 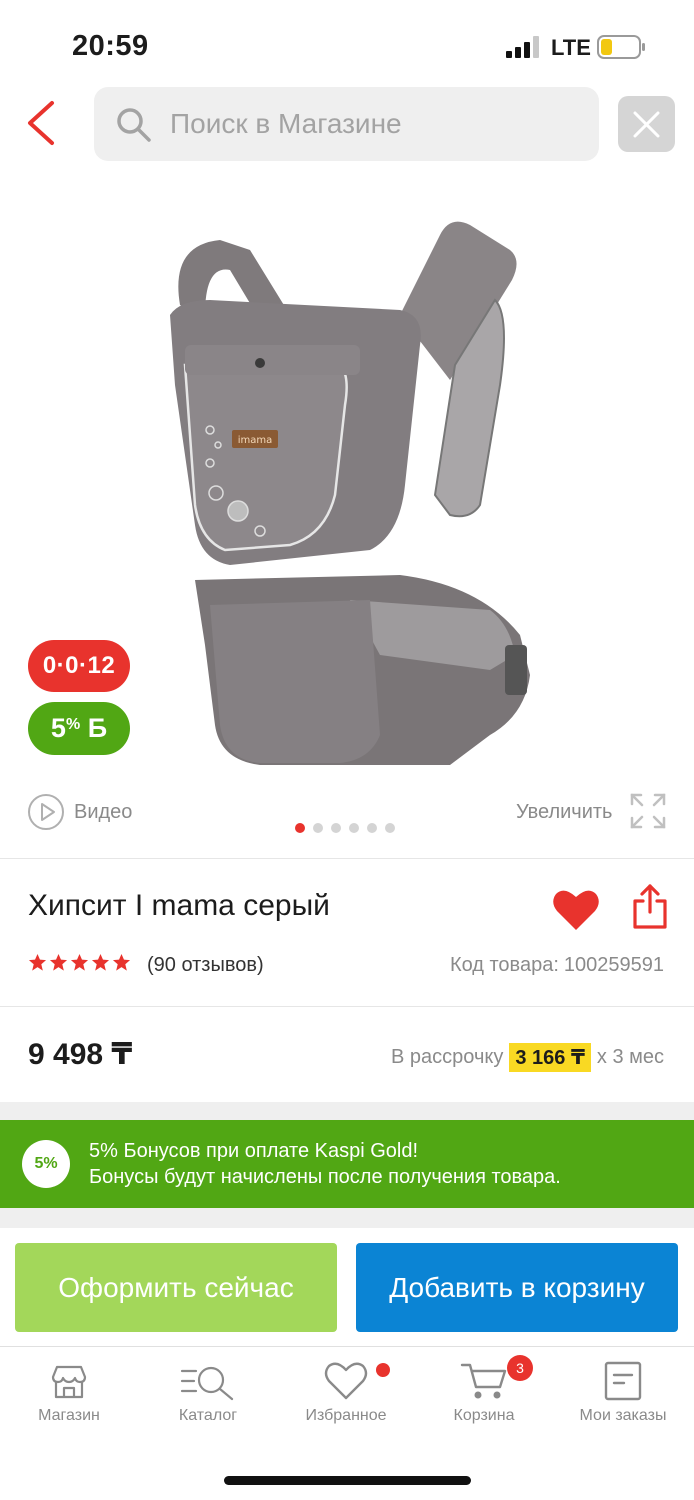 What do you see at coordinates (447, 1057) in the screenshot?
I see `installment-prefix: В рассрочку` at bounding box center [447, 1057].